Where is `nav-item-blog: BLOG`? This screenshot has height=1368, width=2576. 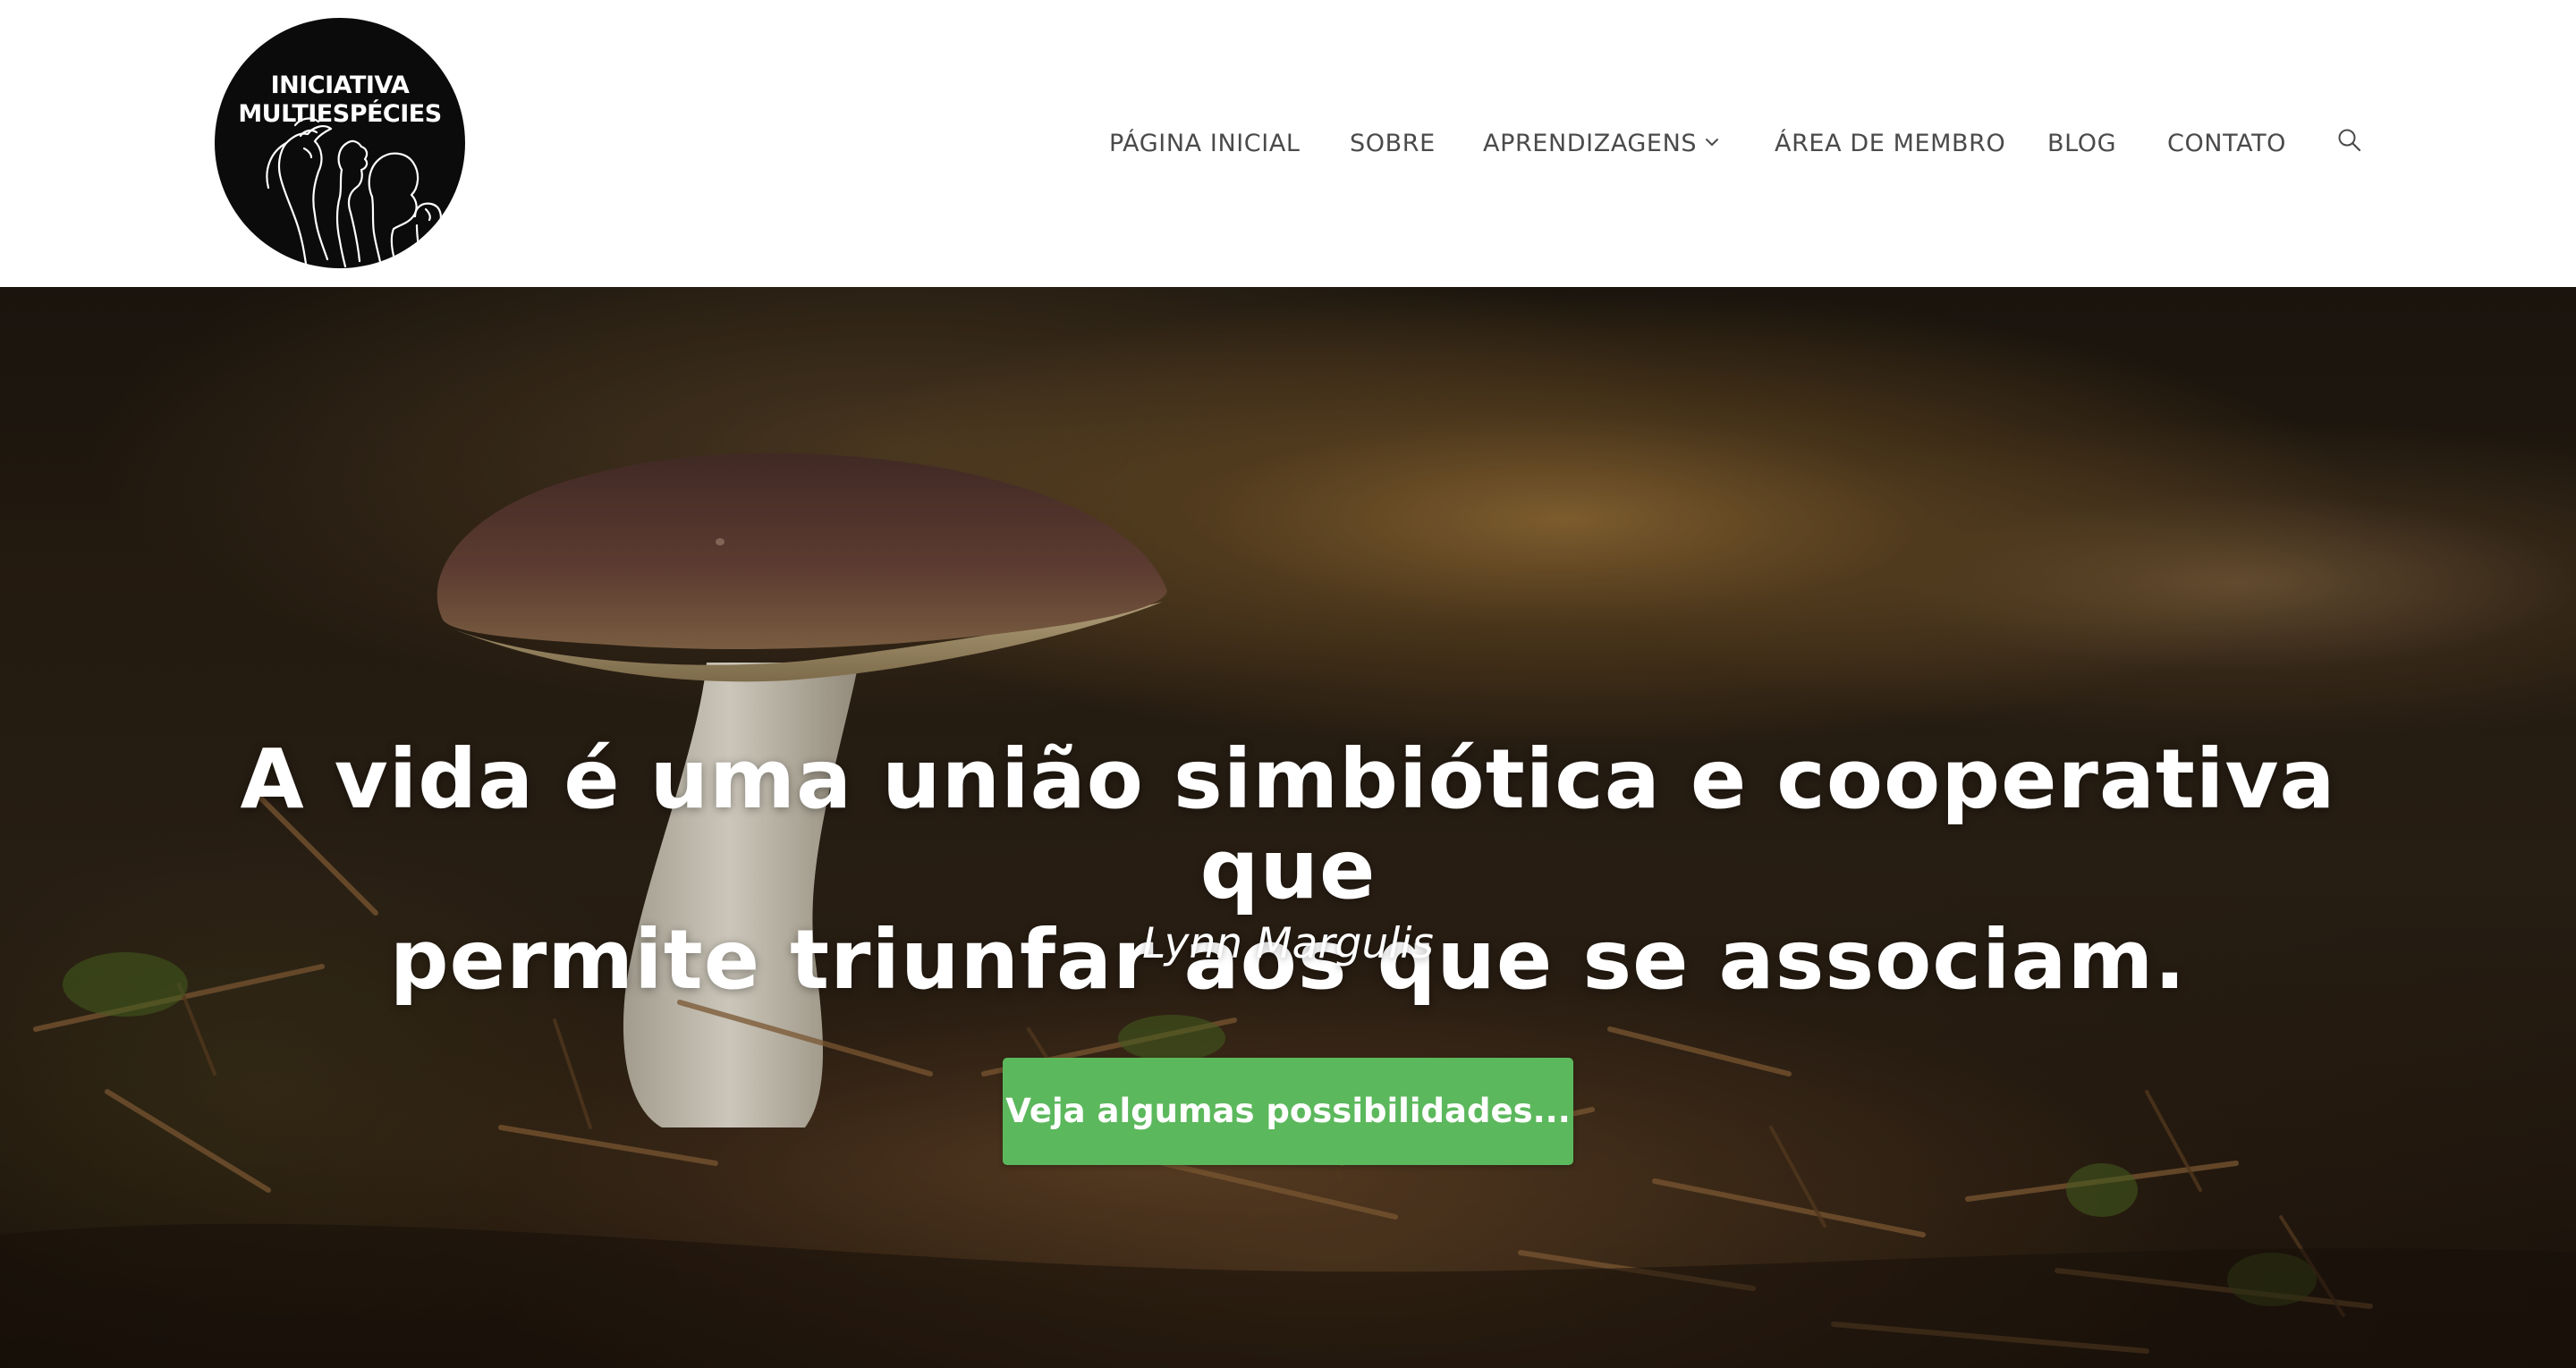
nav-item-blog: BLOG is located at coordinates (2081, 144).